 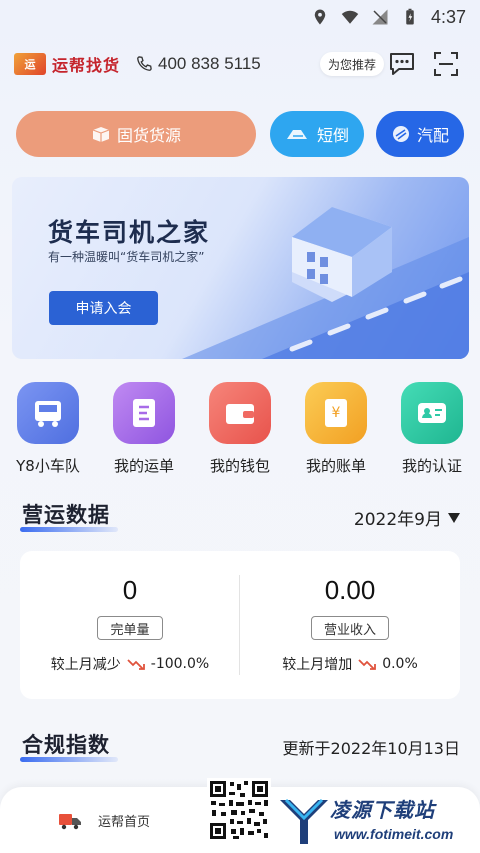 What do you see at coordinates (130, 628) in the screenshot?
I see `stat-label: 完单量` at bounding box center [130, 628].